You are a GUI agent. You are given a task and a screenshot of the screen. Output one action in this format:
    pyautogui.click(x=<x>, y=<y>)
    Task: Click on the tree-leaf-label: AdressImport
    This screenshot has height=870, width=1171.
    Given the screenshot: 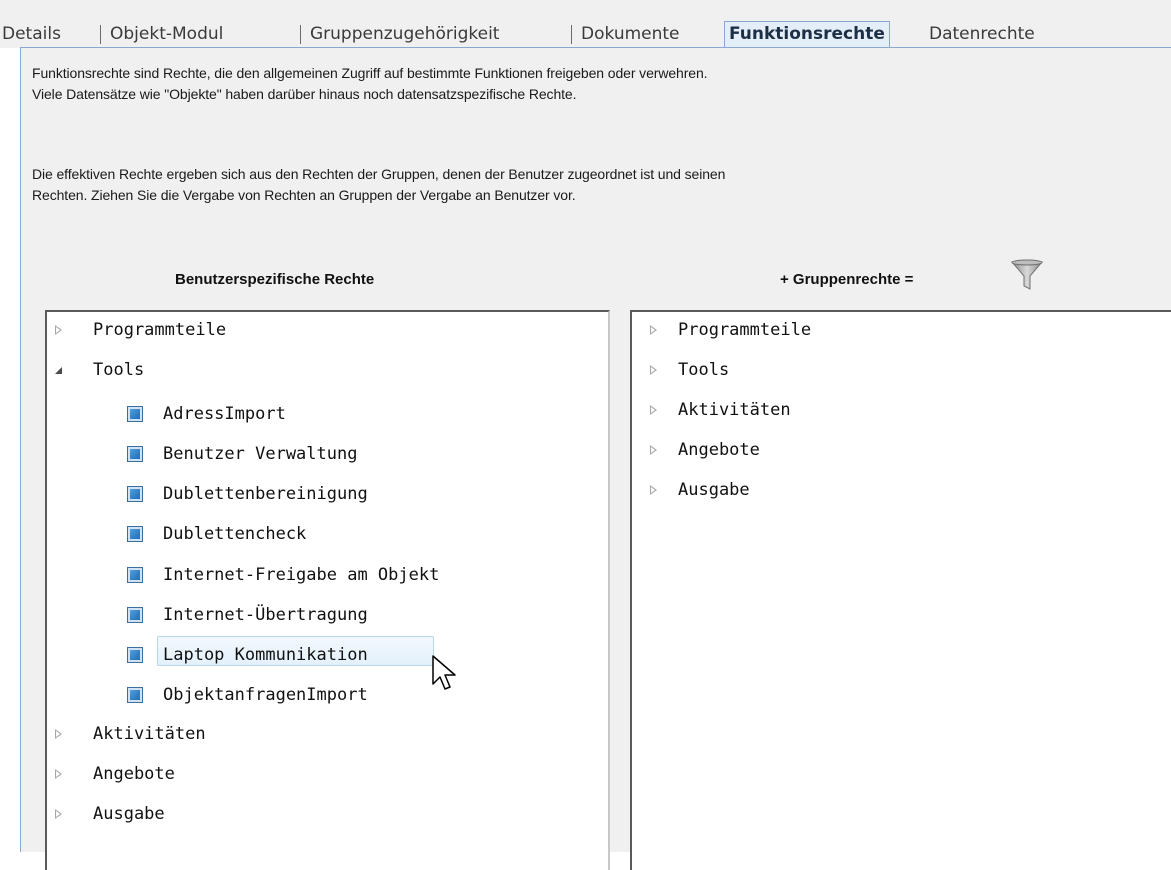 What is the action you would take?
    pyautogui.click(x=224, y=414)
    